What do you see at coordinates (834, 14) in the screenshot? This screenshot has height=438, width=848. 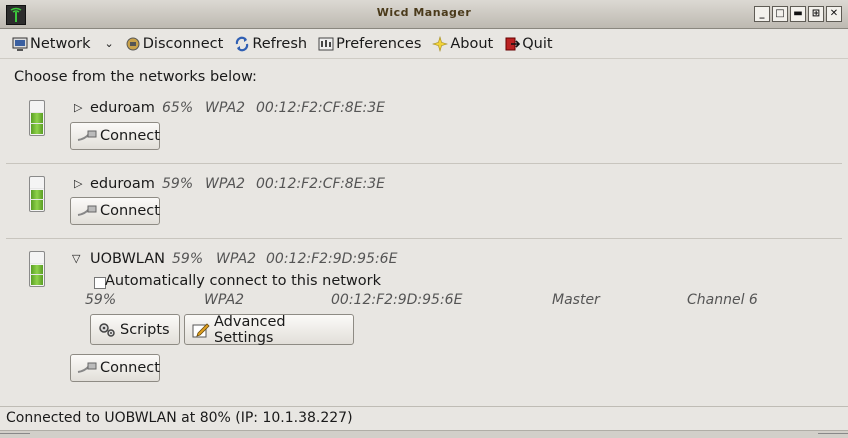 I see `close-button: ✕` at bounding box center [834, 14].